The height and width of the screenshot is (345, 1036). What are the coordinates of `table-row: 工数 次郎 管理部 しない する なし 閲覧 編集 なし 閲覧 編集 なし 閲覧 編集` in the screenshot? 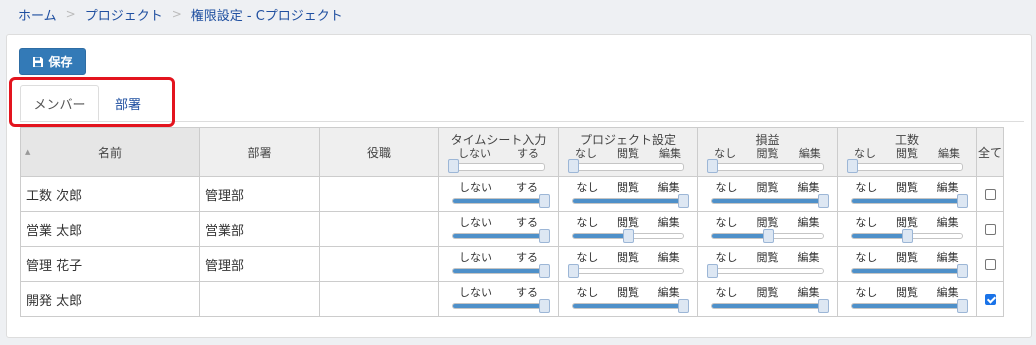 It's located at (512, 194).